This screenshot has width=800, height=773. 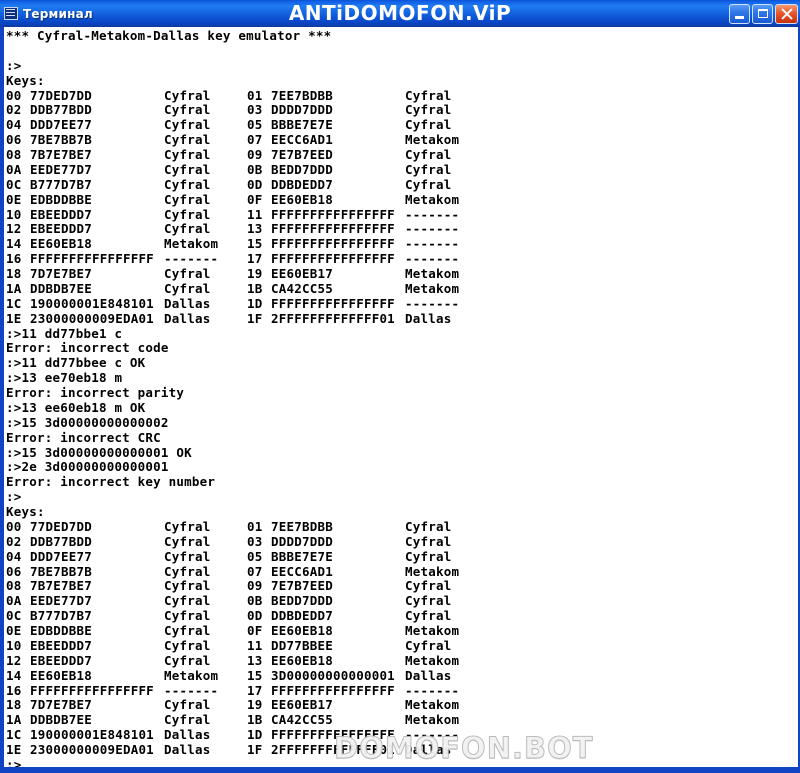 I want to click on key-index: 14, so click(x=14, y=244).